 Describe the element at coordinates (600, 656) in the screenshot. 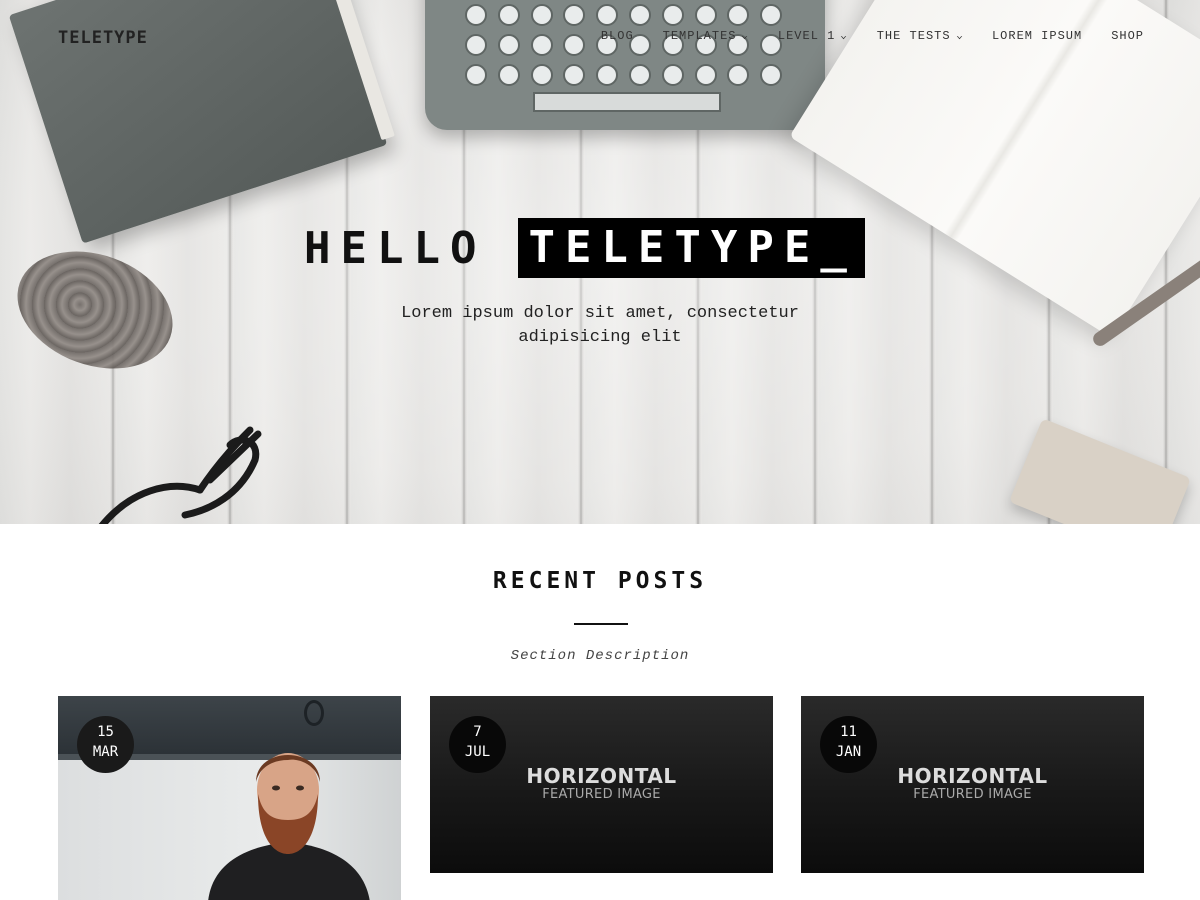

I see `section-description: Section Description` at that location.